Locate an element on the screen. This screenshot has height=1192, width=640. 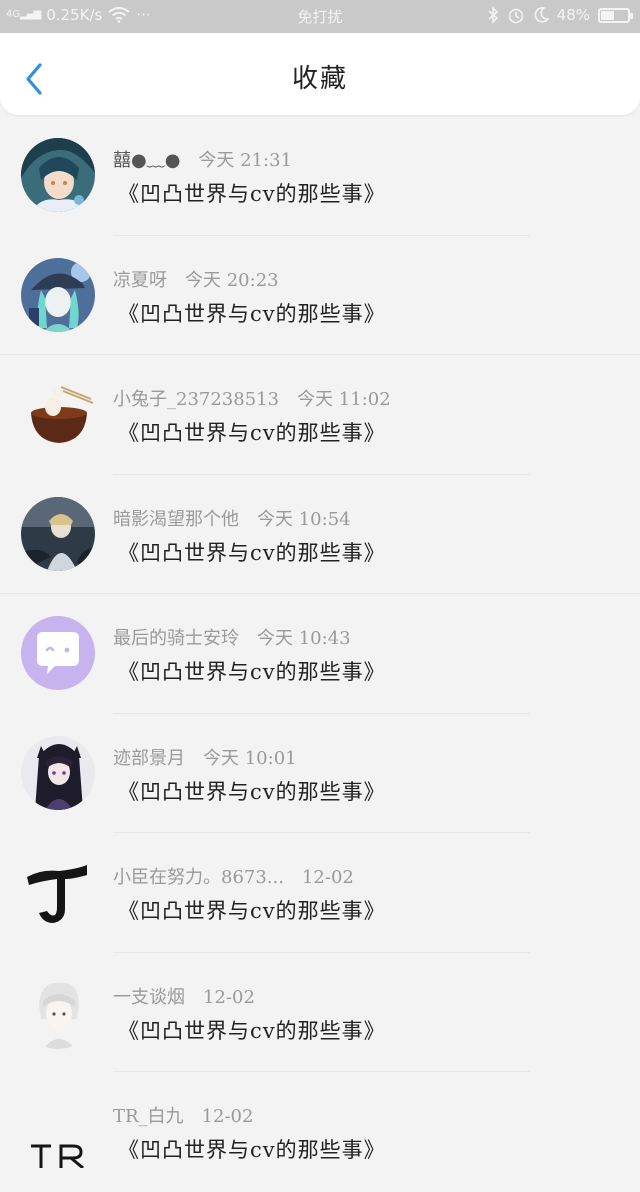
bluetooth-icon is located at coordinates (493, 15).